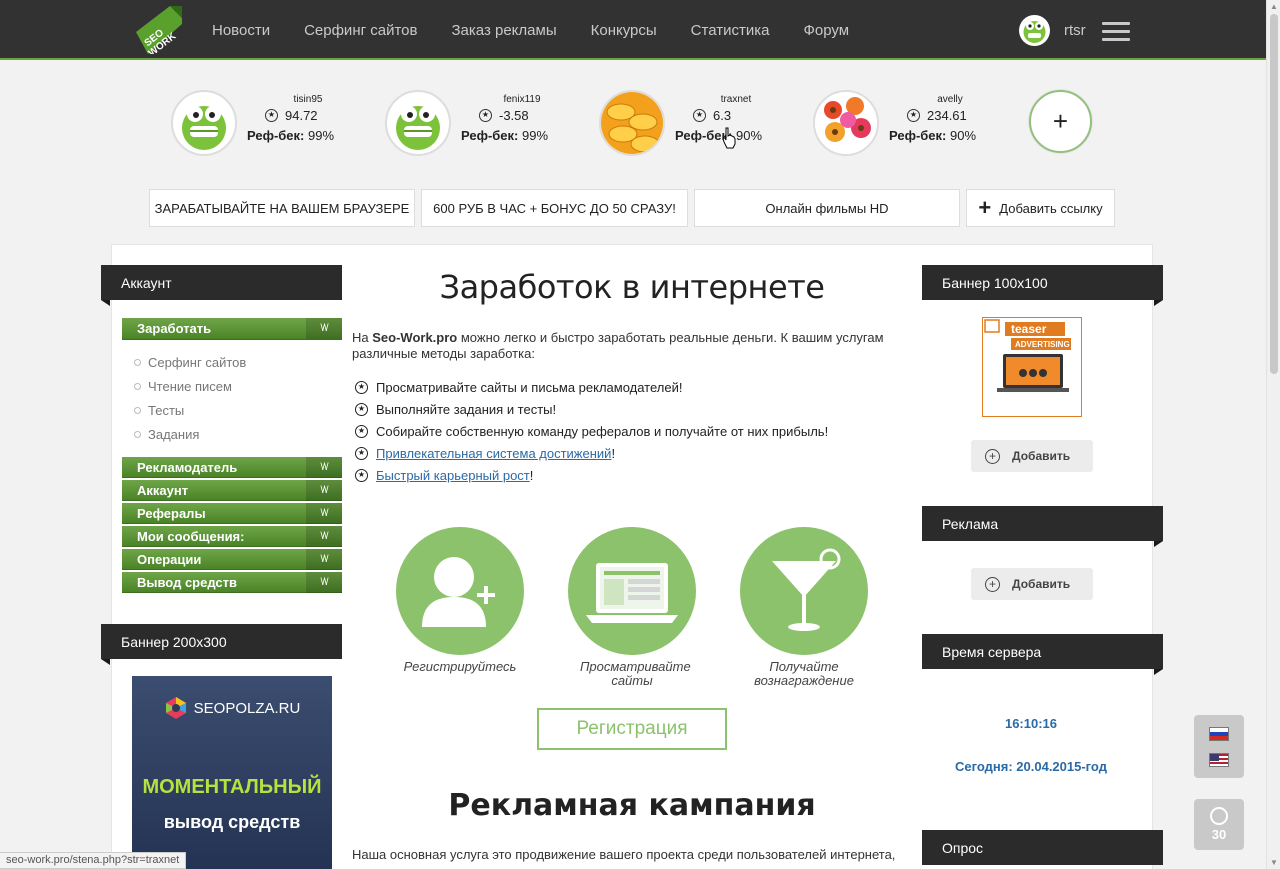 The width and height of the screenshot is (1280, 869). What do you see at coordinates (736, 99) in the screenshot?
I see `referral-nick: traxnet` at bounding box center [736, 99].